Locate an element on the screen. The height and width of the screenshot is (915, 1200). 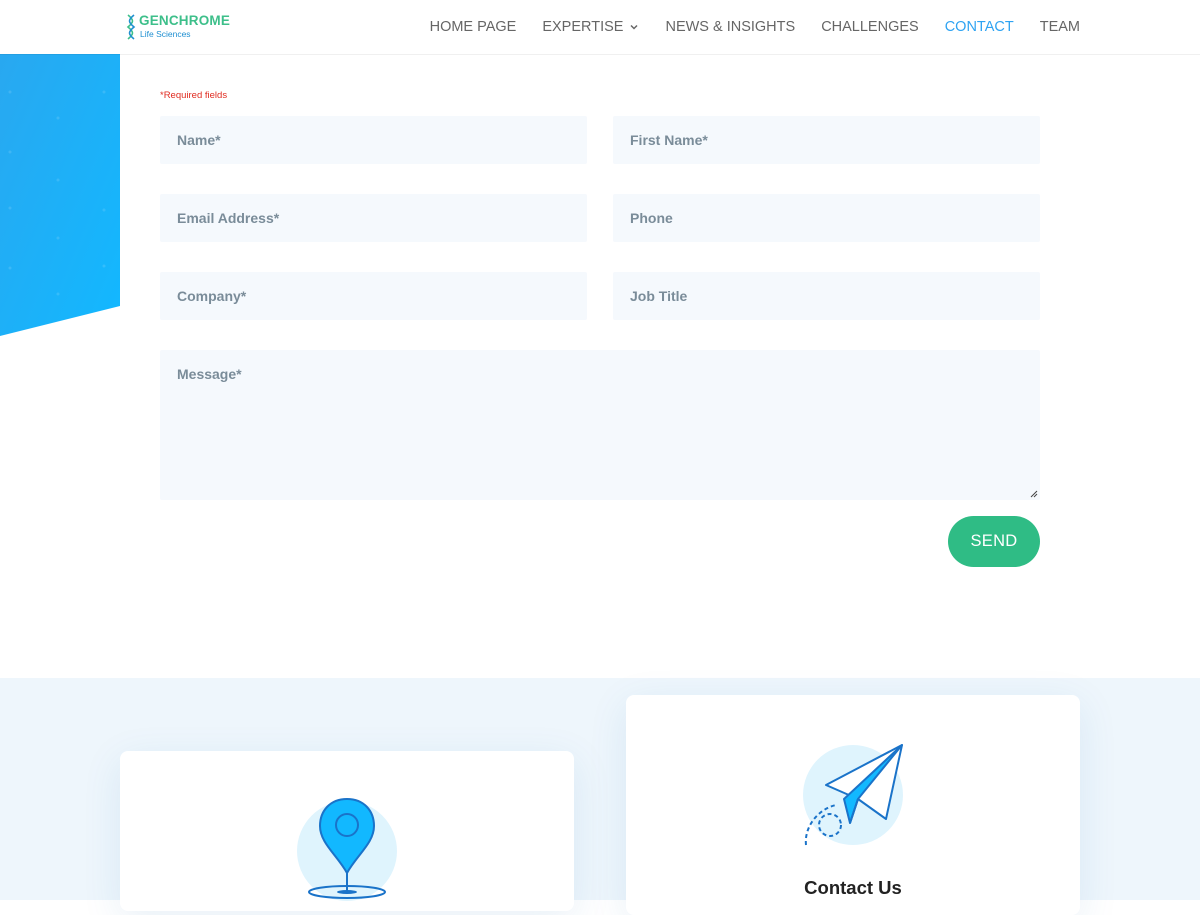
nav-contact: CONTACT is located at coordinates (979, 27).